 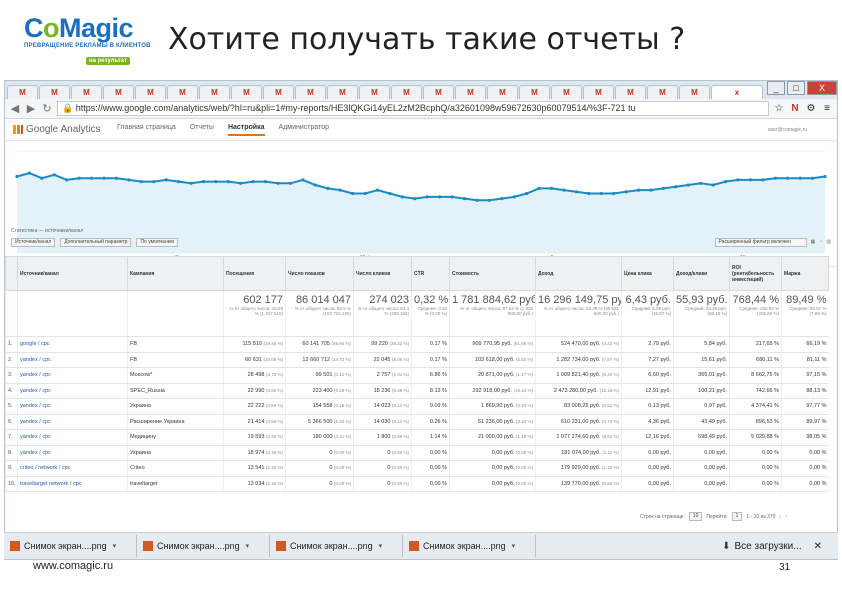 I want to click on menu-icon: ≡, so click(x=827, y=108).